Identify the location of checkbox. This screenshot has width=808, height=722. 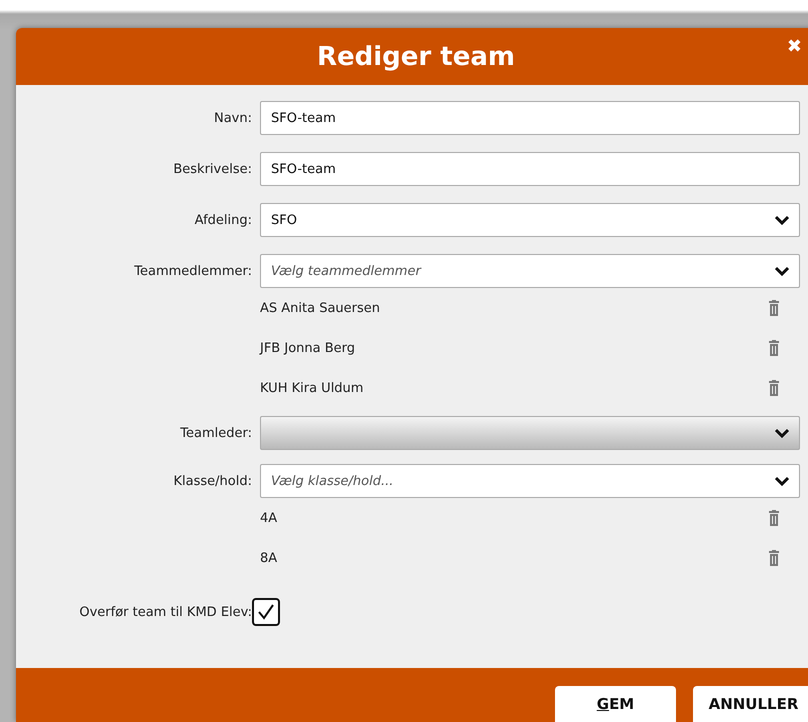
(266, 612).